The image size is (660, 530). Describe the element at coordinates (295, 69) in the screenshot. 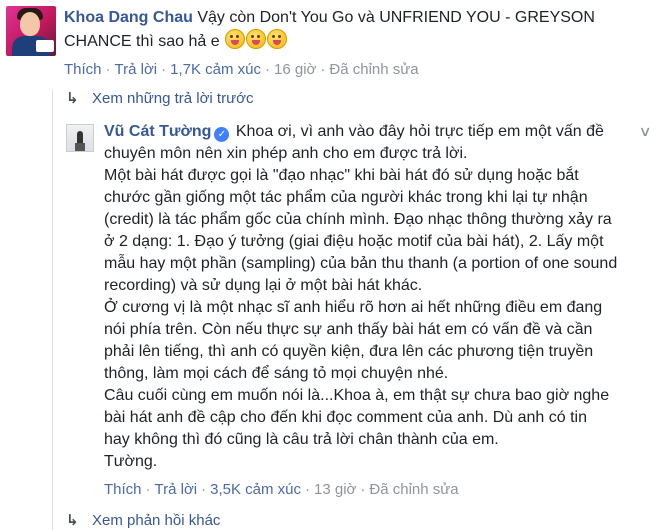

I see `timestamp: 16 giờ` at that location.